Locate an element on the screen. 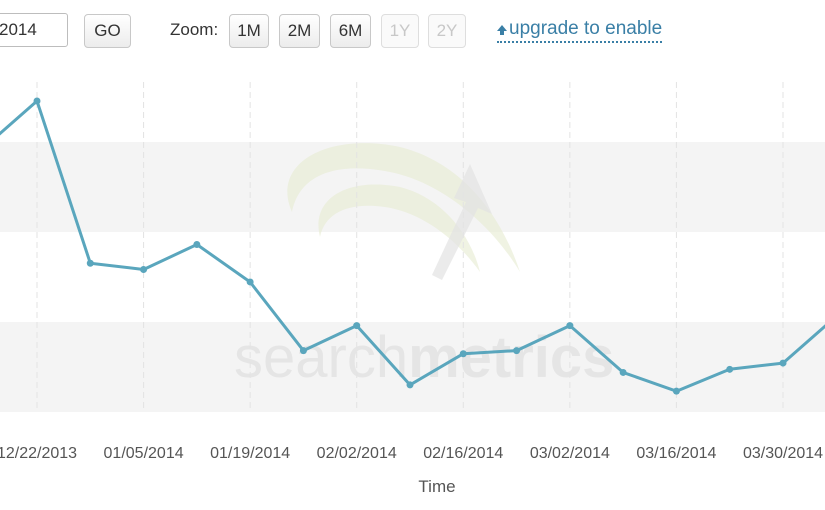 The height and width of the screenshot is (510, 825). x-tick-label: 03/02/2014 is located at coordinates (570, 453).